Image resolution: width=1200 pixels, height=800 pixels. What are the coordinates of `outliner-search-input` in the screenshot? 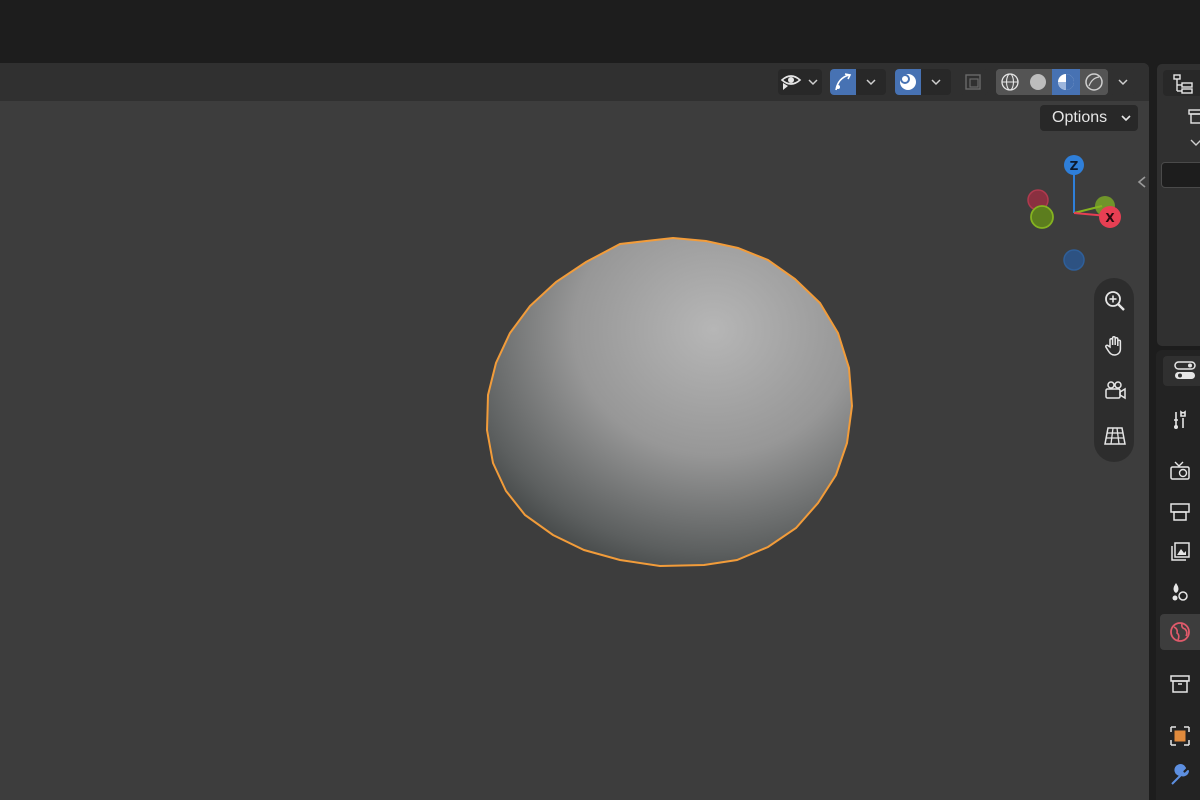 It's located at (1180, 175).